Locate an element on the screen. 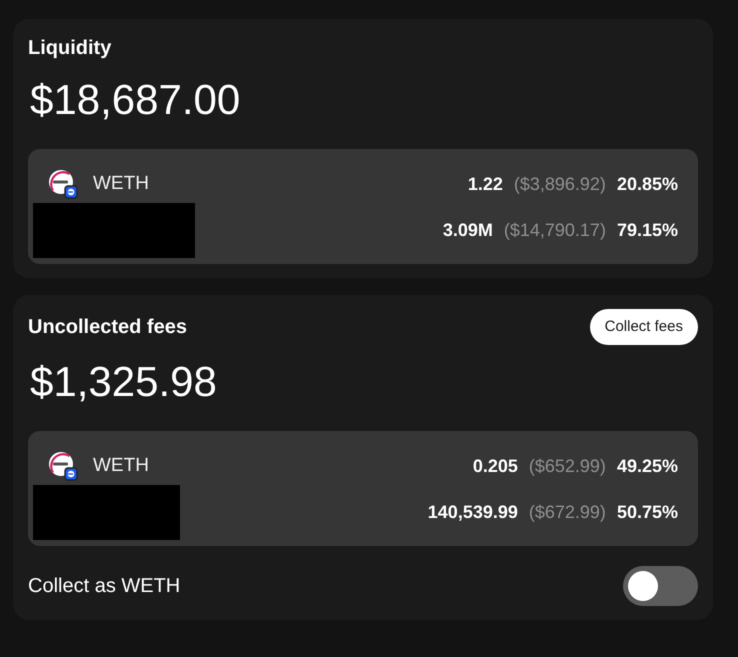 The image size is (738, 657). toggle-switch is located at coordinates (660, 586).